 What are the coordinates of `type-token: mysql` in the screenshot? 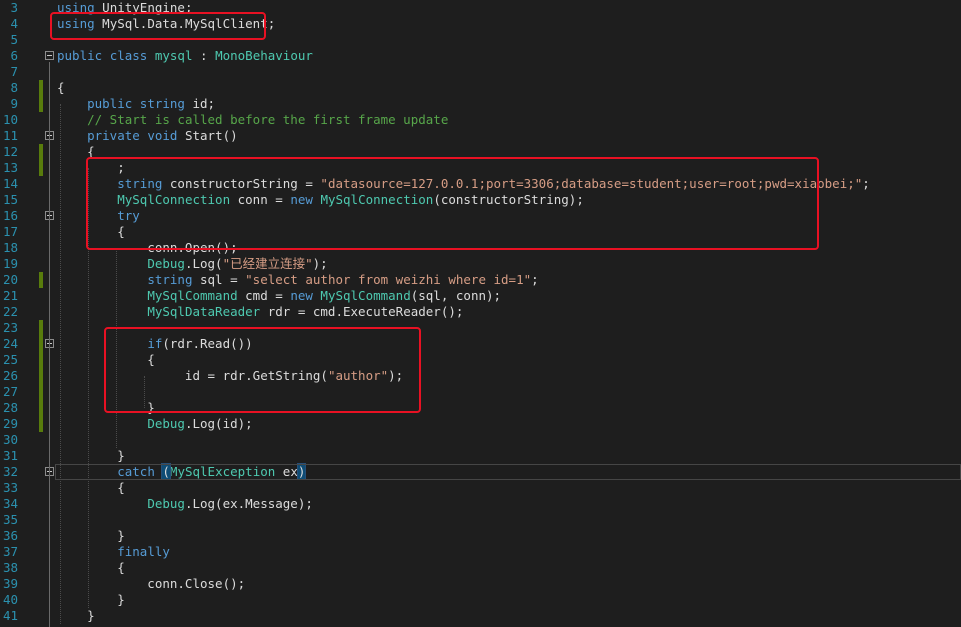 It's located at (173, 55).